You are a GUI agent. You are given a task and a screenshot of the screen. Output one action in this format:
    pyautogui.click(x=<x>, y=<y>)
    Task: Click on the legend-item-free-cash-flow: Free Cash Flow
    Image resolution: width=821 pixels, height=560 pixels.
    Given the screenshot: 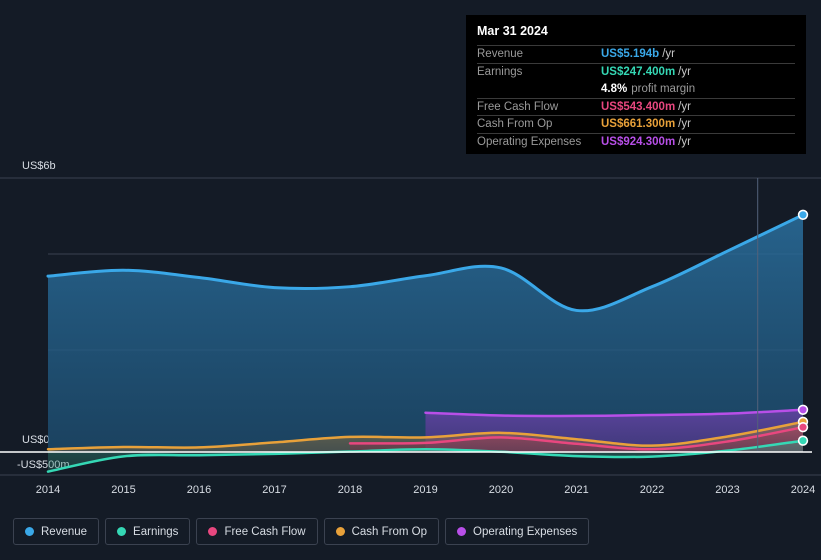 What is the action you would take?
    pyautogui.click(x=257, y=531)
    